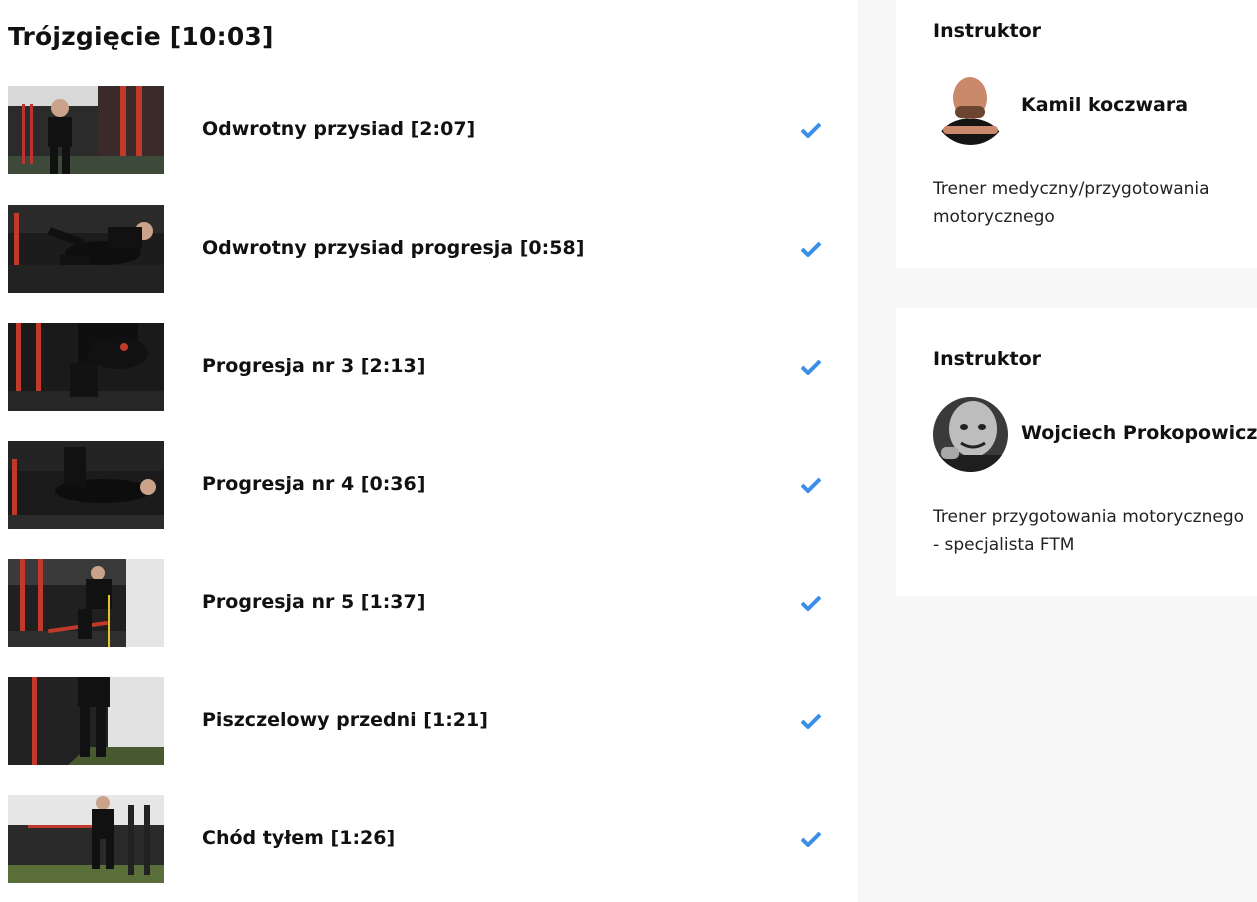 The width and height of the screenshot is (1257, 902). I want to click on lesson-title: Progresja nr 3 [2:13], so click(313, 366).